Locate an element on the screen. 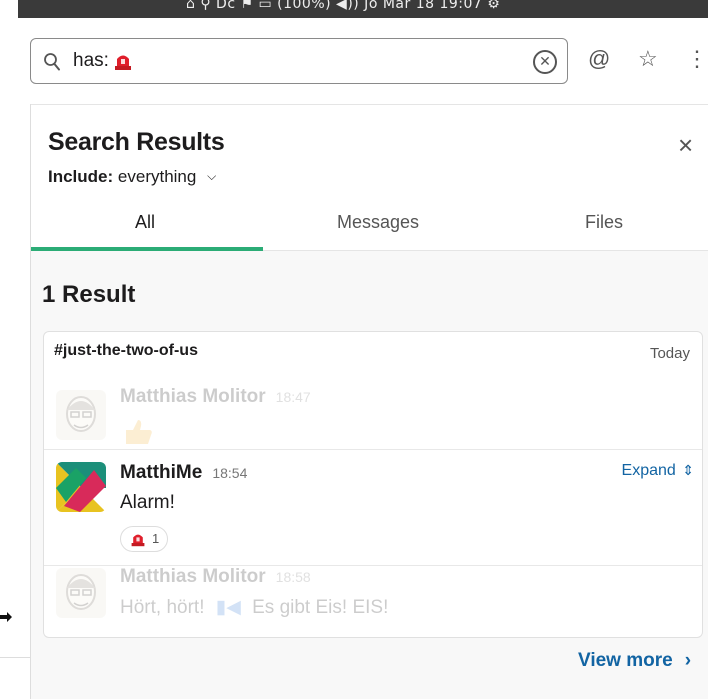 This screenshot has width=708, height=699. search-query-text: has: is located at coordinates (91, 60).